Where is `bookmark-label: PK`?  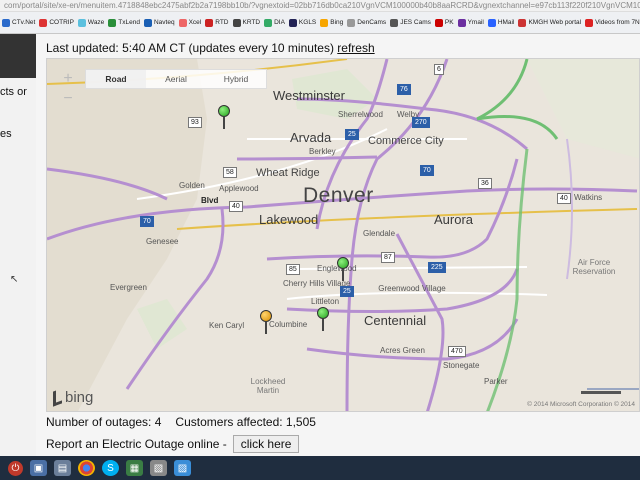
bookmark-label: PK is located at coordinates (449, 22).